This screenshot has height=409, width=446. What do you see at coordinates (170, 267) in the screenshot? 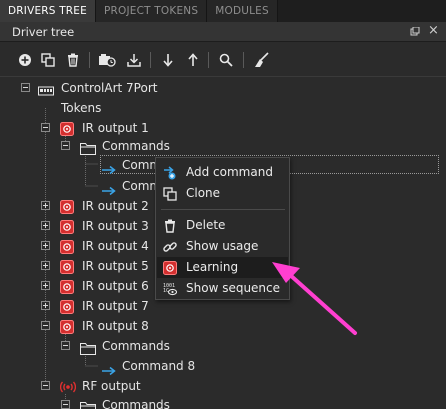
I see `ir-learning-icon` at bounding box center [170, 267].